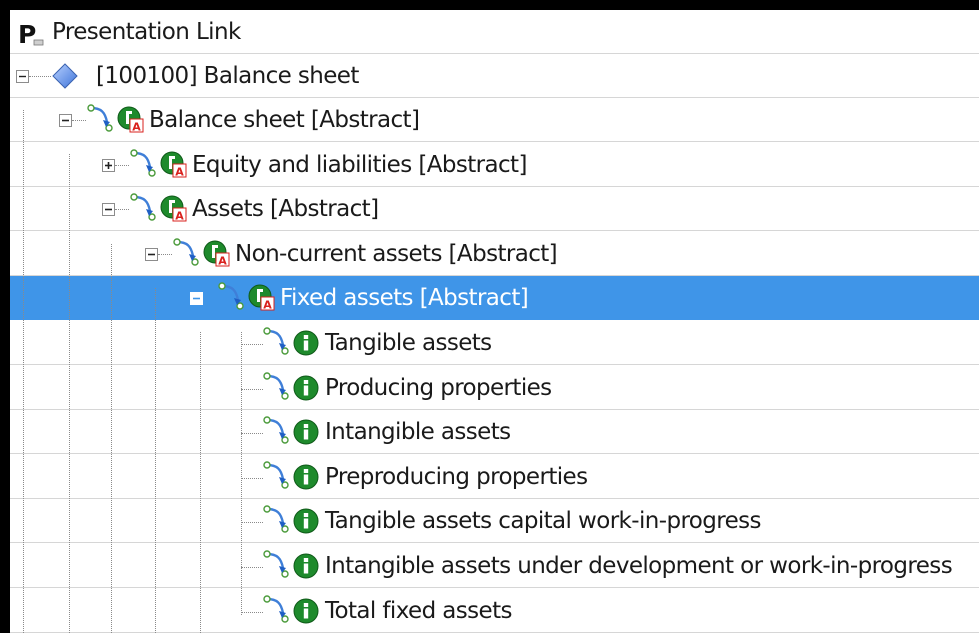  I want to click on plus-icon, so click(108, 165).